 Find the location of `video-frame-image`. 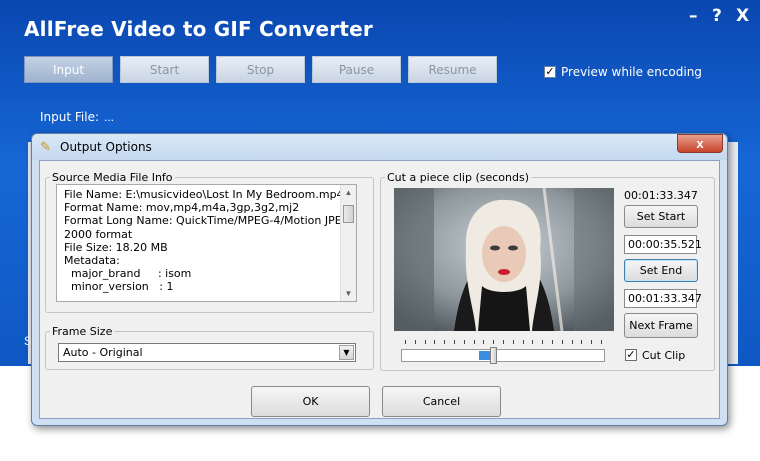

video-frame-image is located at coordinates (504, 259).